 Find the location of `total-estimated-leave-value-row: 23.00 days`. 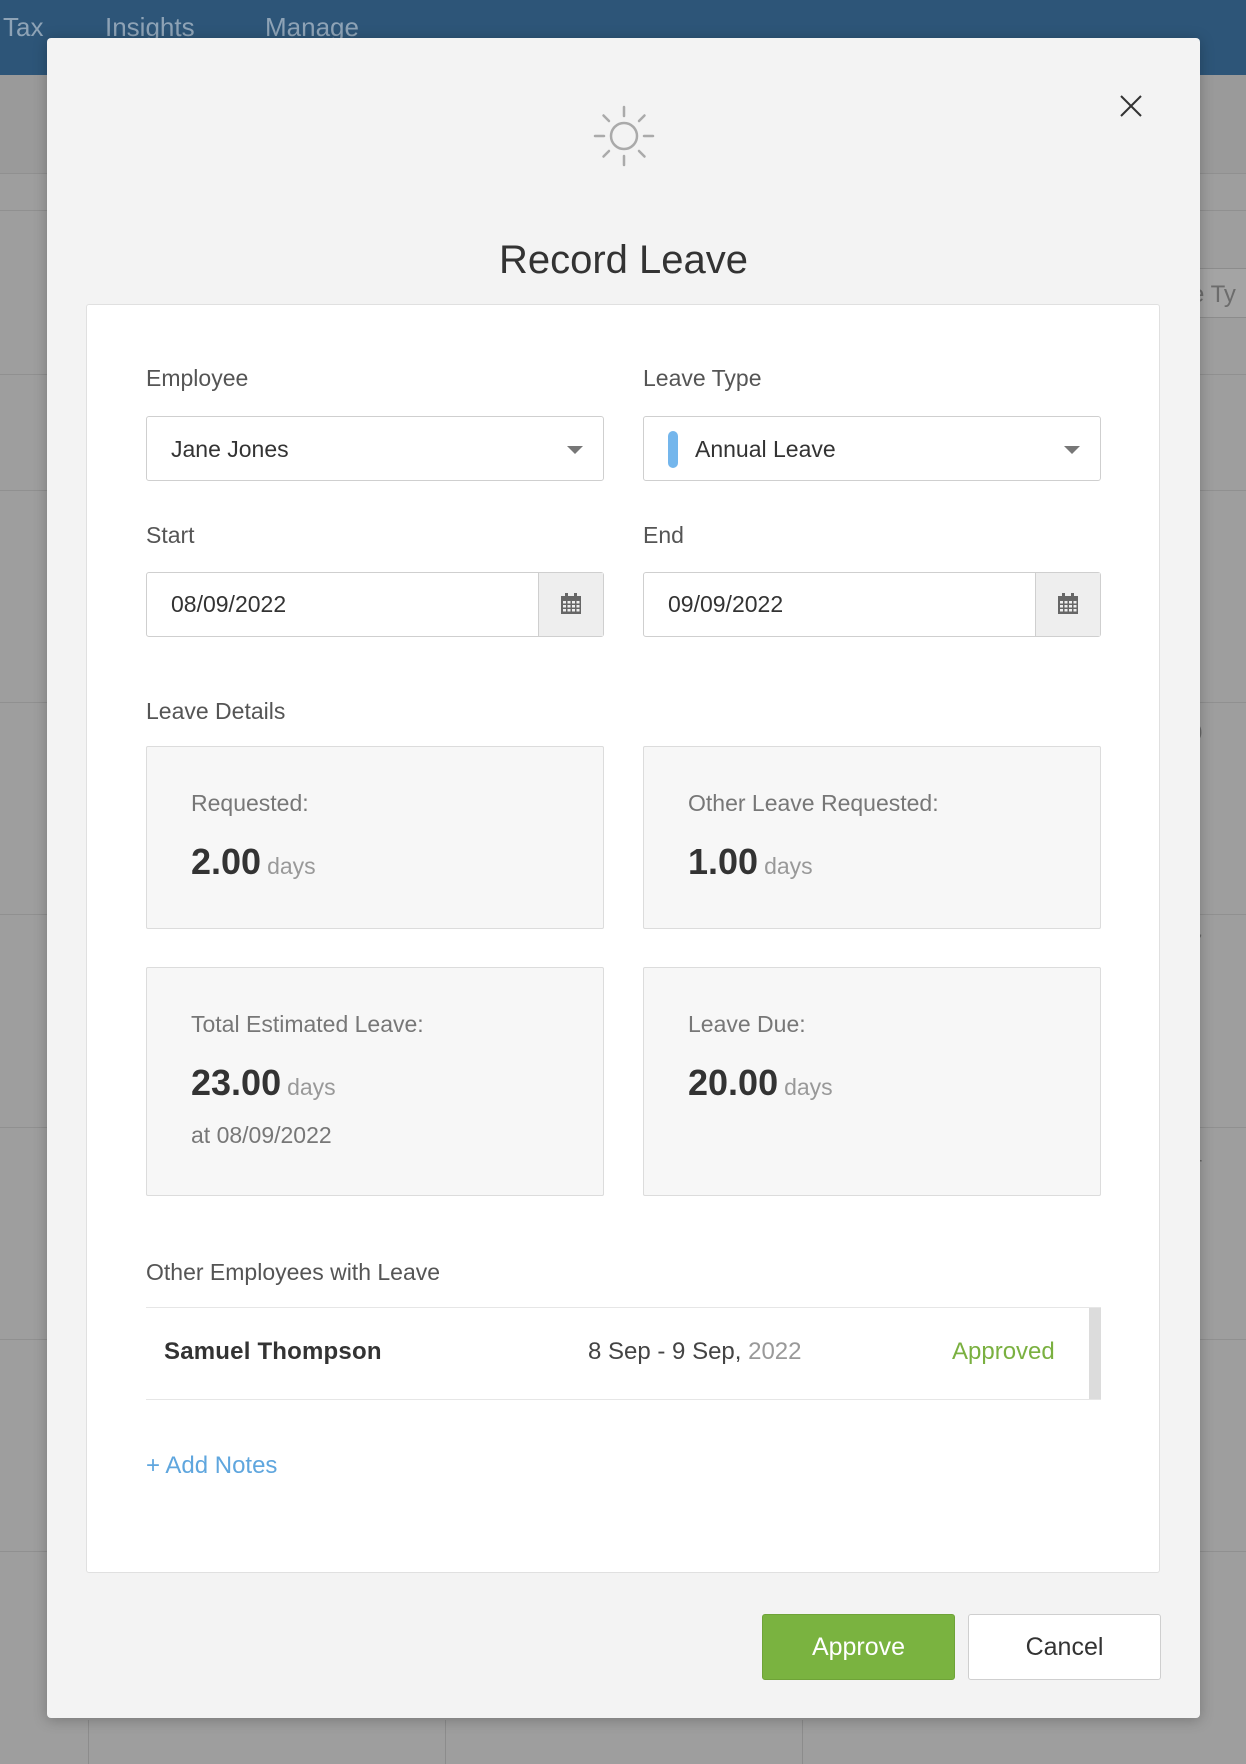

total-estimated-leave-value-row: 23.00 days is located at coordinates (263, 1083).